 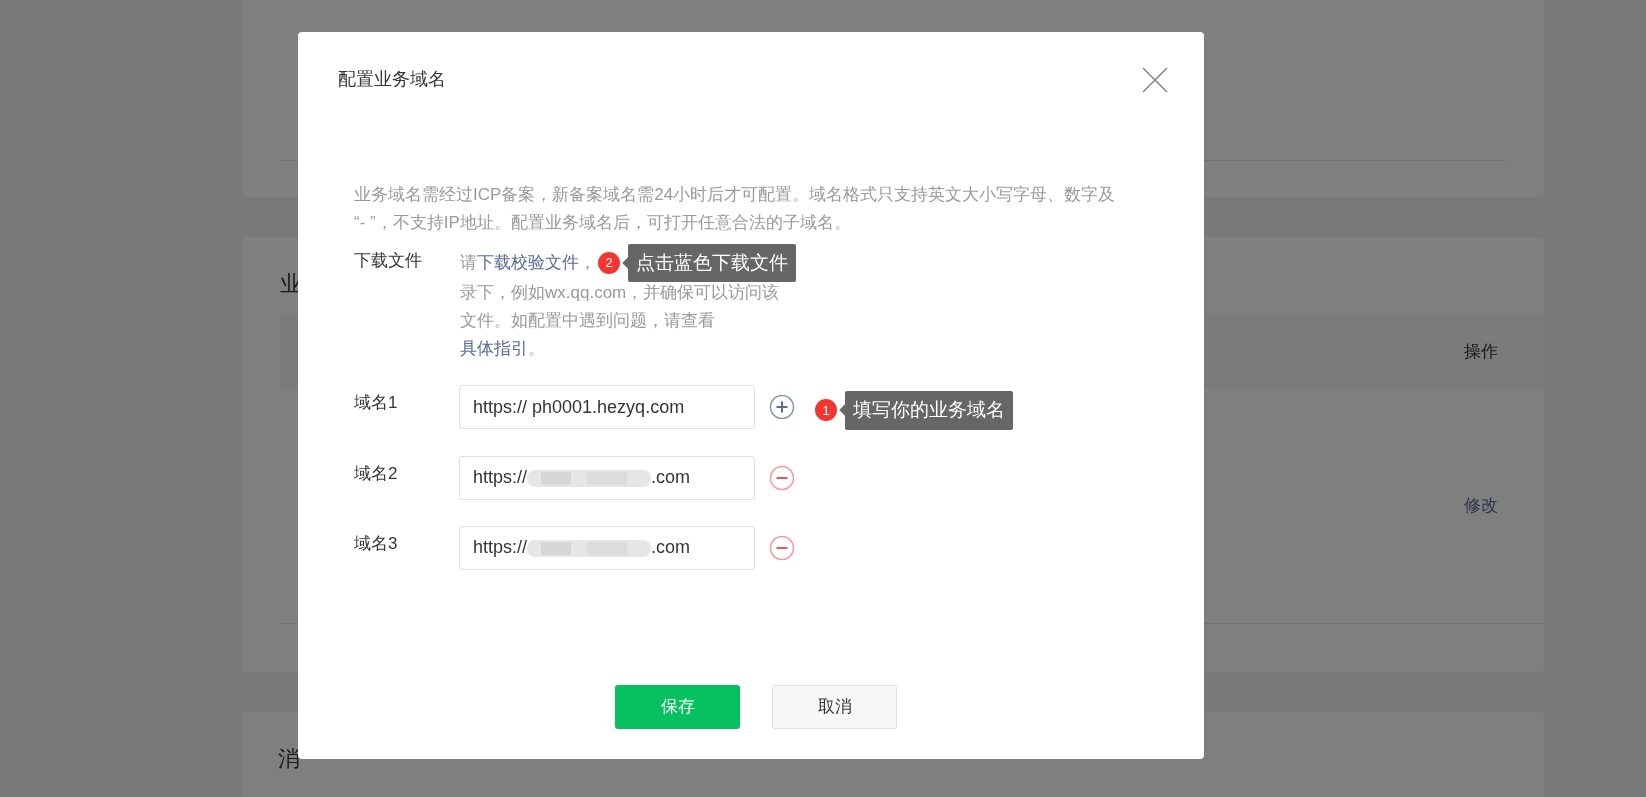 I want to click on hint-tooltip: 点击蓝色下载文件, so click(x=710, y=263).